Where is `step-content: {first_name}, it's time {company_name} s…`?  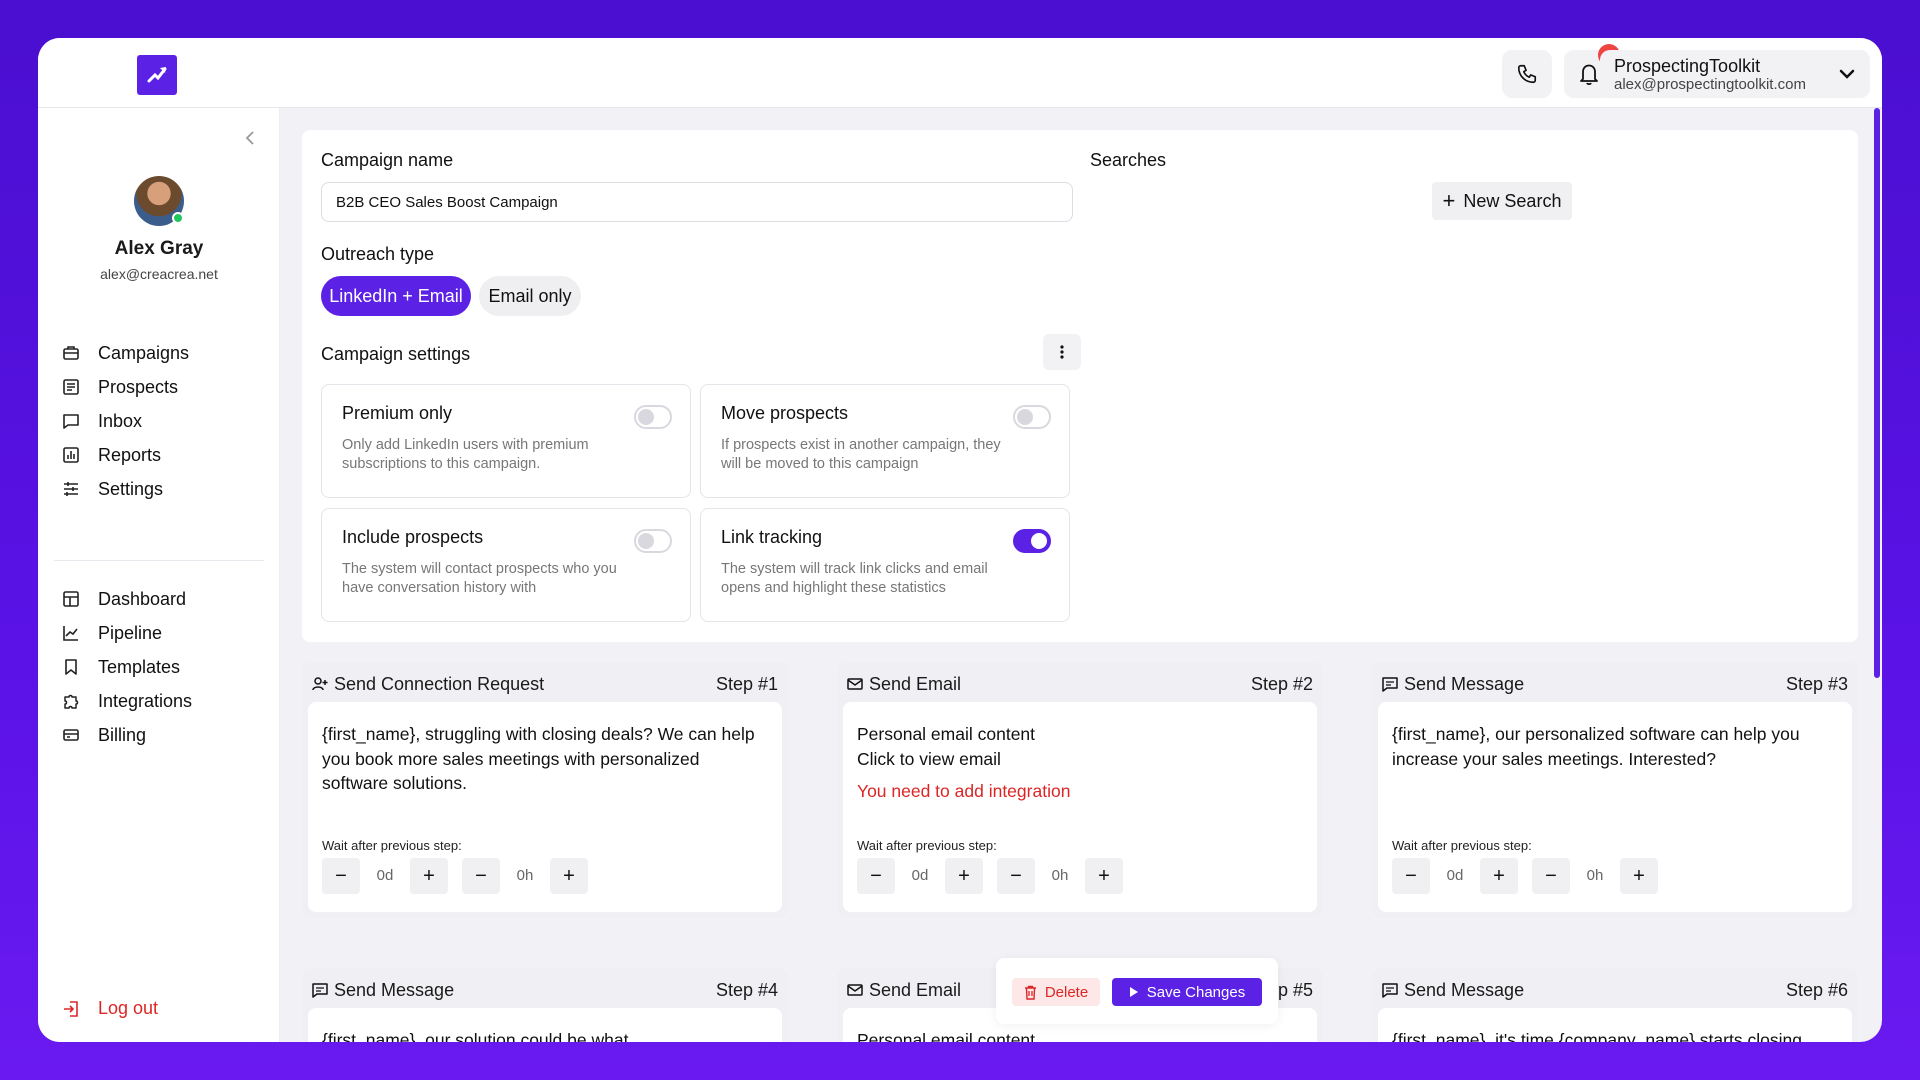
step-content: {first_name}, it's time {company_name} s… is located at coordinates (1615, 1025).